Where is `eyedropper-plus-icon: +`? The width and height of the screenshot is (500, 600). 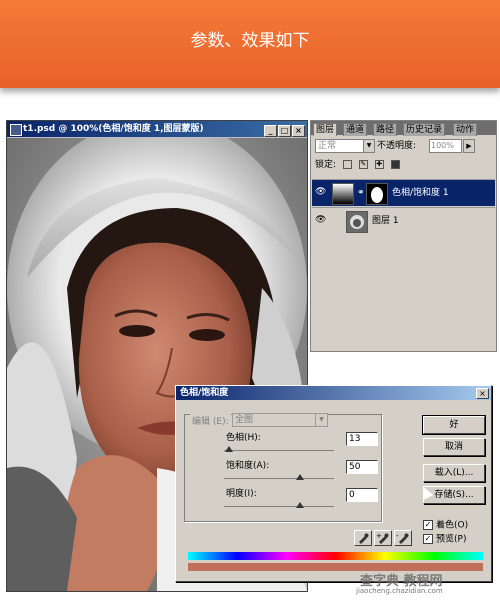 eyedropper-plus-icon: + is located at coordinates (383, 538).